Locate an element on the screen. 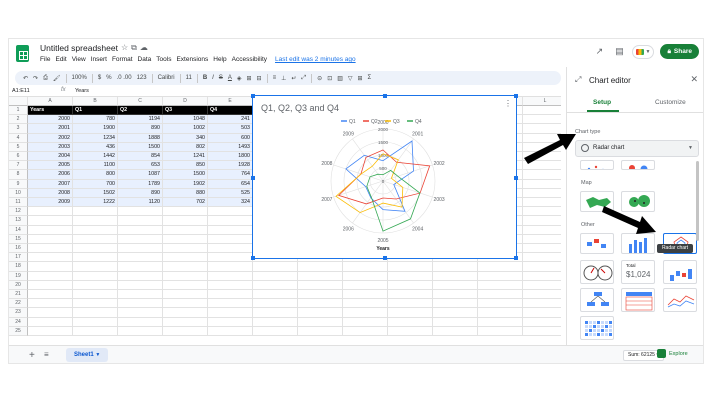 Image resolution: width=712 pixels, height=400 pixels. wrap-icon: ↵ is located at coordinates (293, 78).